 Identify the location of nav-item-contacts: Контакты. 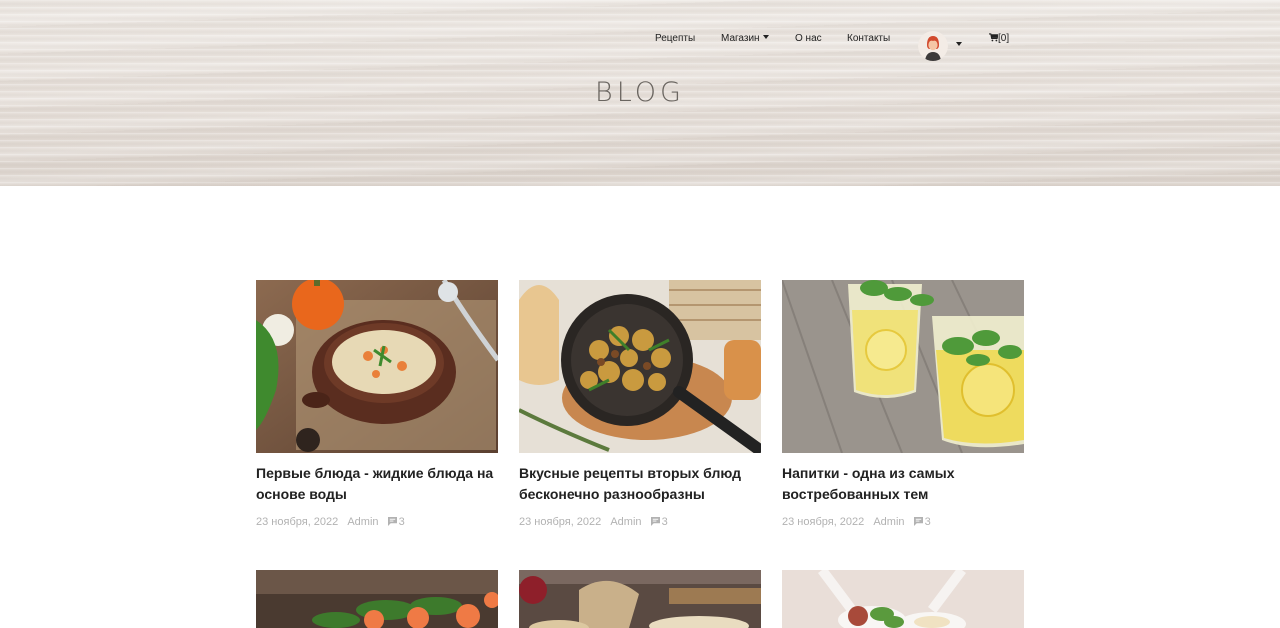
(868, 39).